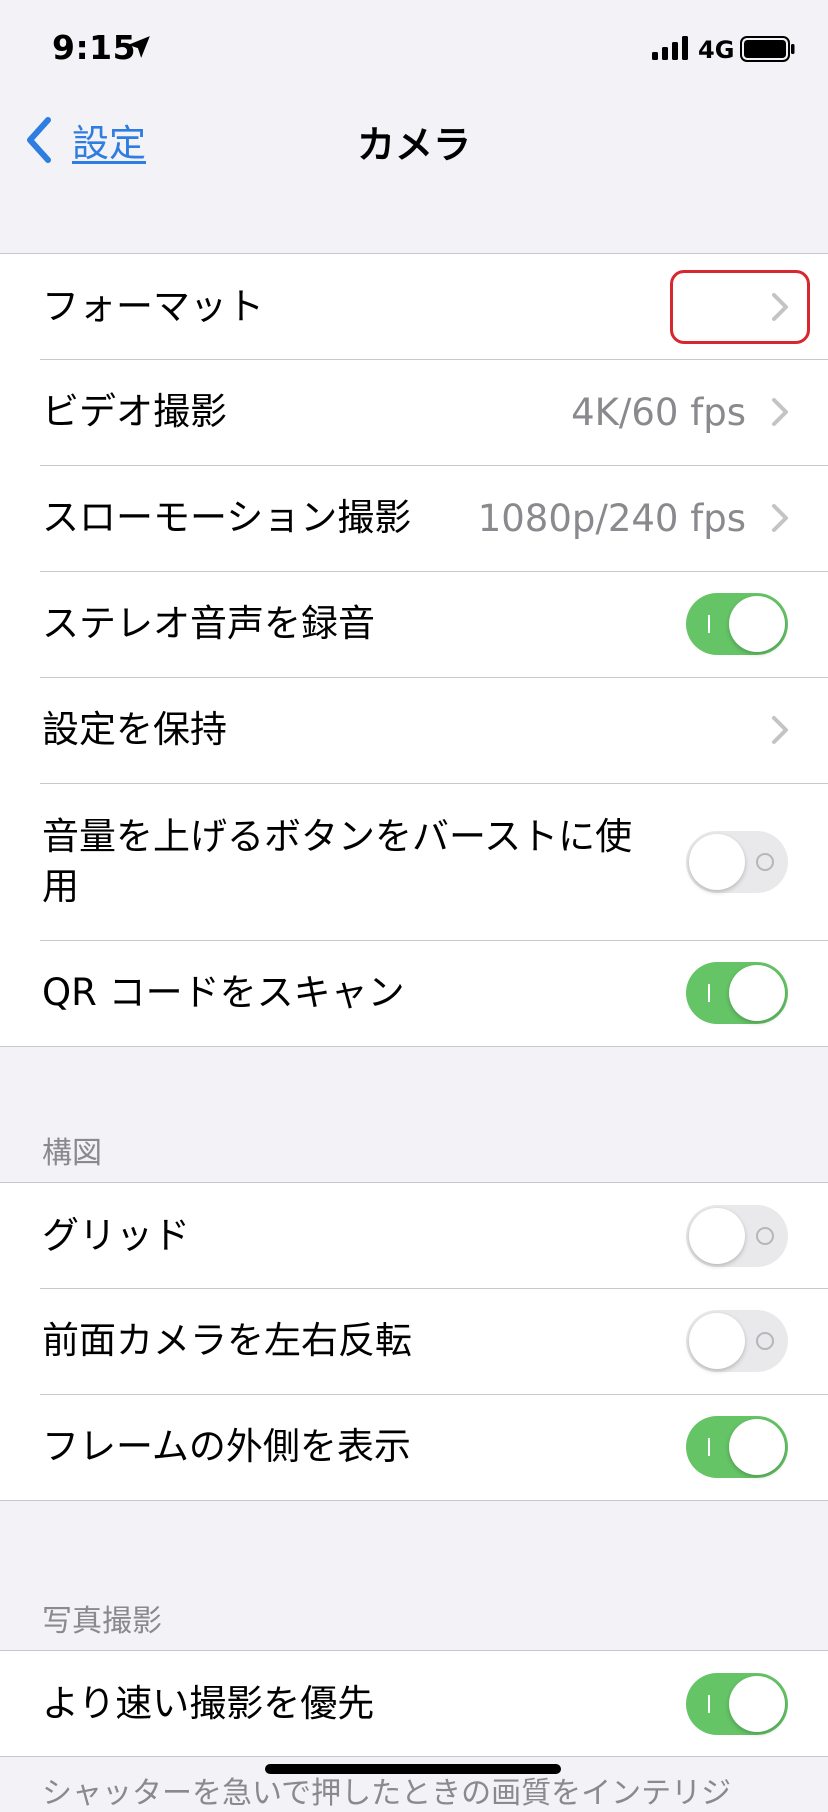 The width and height of the screenshot is (828, 1812). What do you see at coordinates (387, 1793) in the screenshot?
I see `photo-capture-footer-text: シャッターを急いで押したときの画質をインテリジ` at bounding box center [387, 1793].